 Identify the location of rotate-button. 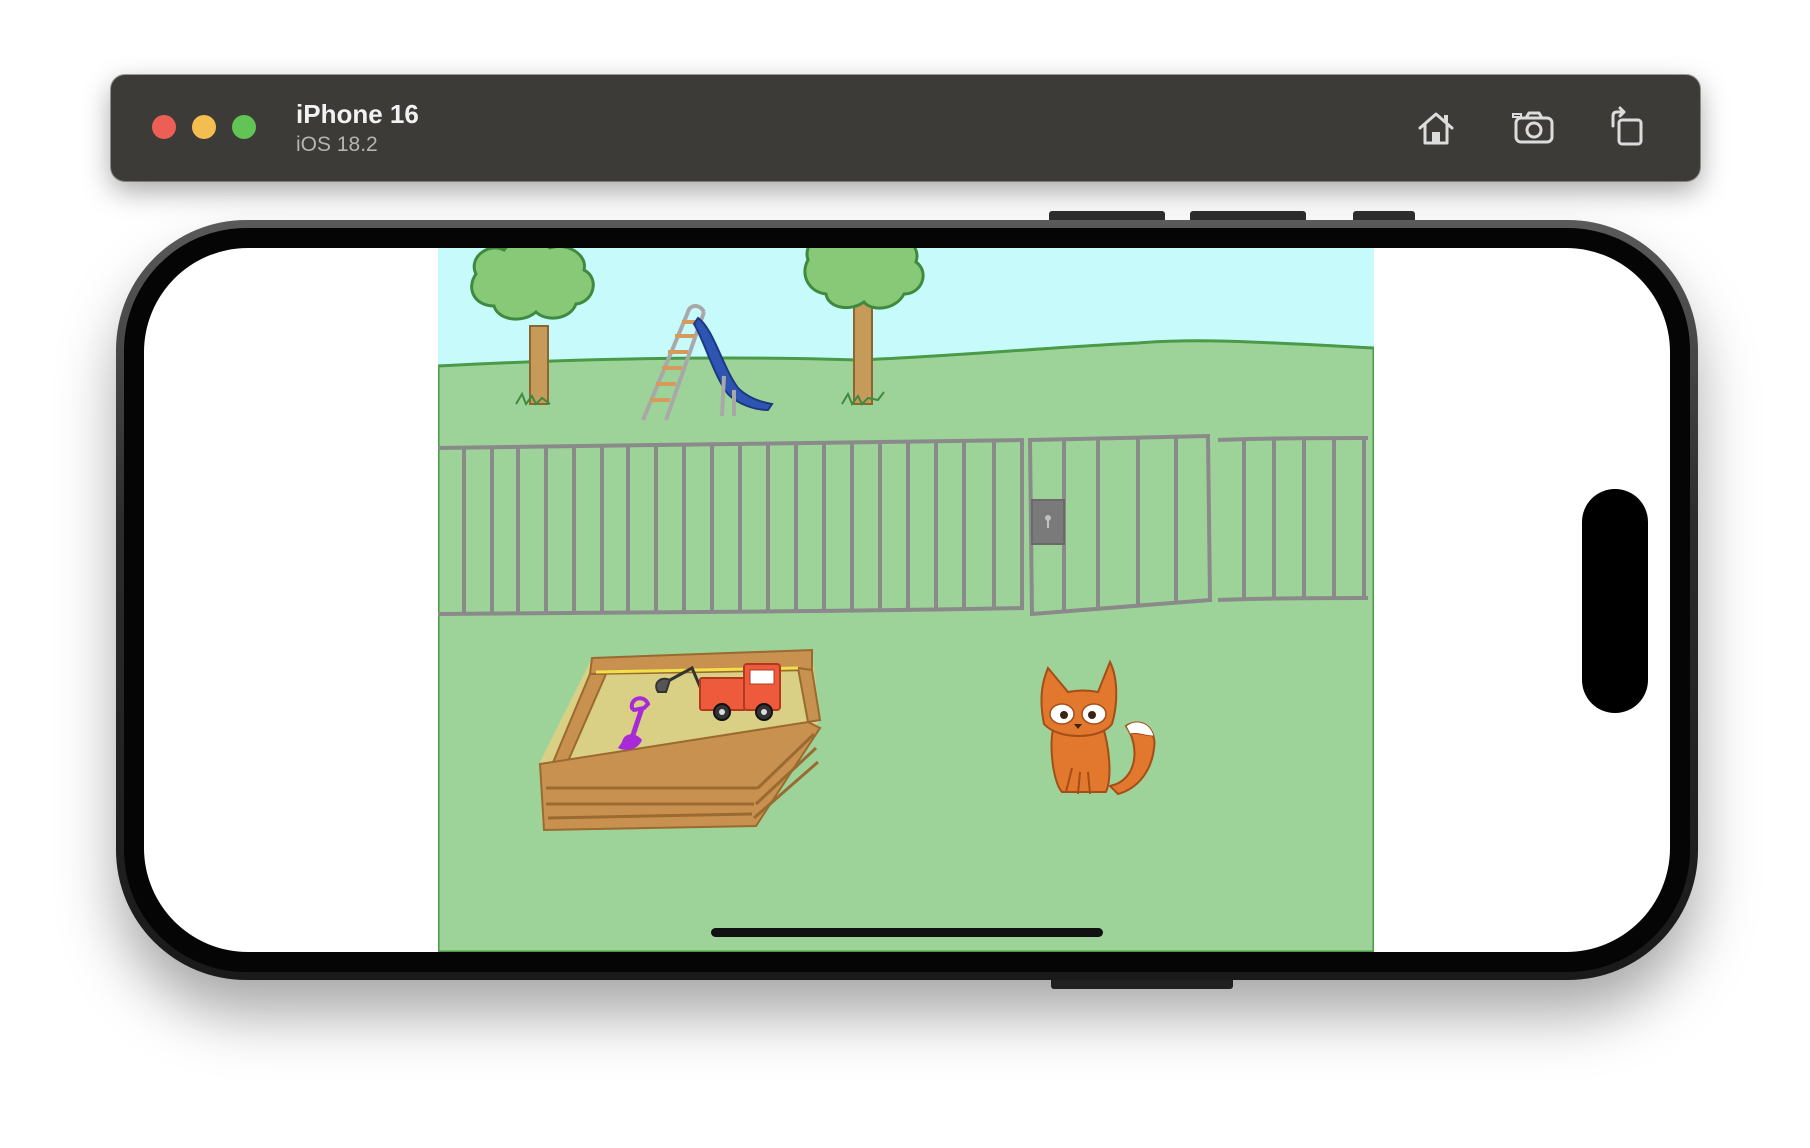
(1627, 128).